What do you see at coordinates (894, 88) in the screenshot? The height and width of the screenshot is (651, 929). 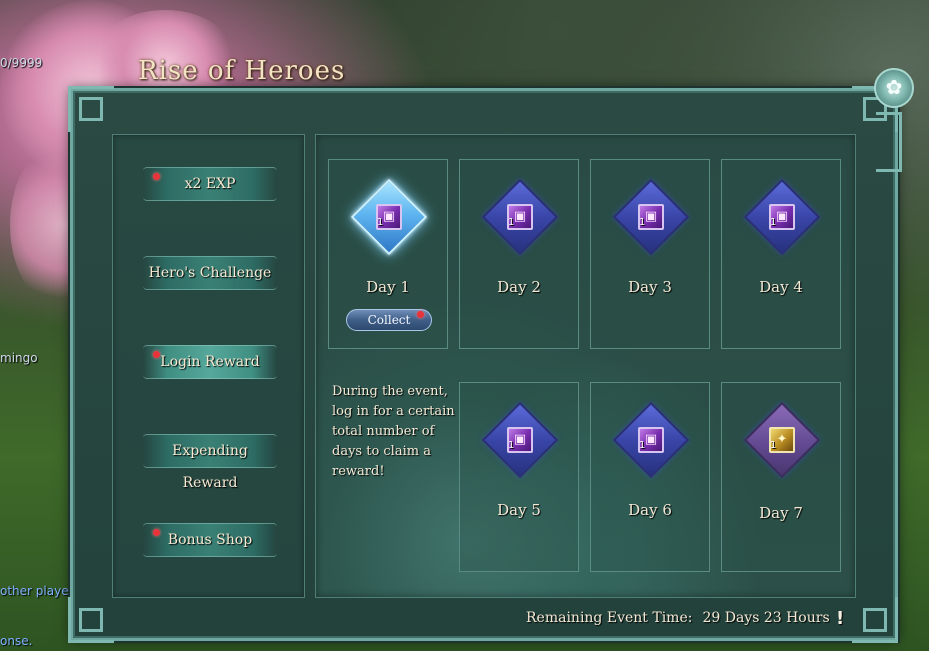 I see `flower-close-icon: ✿` at bounding box center [894, 88].